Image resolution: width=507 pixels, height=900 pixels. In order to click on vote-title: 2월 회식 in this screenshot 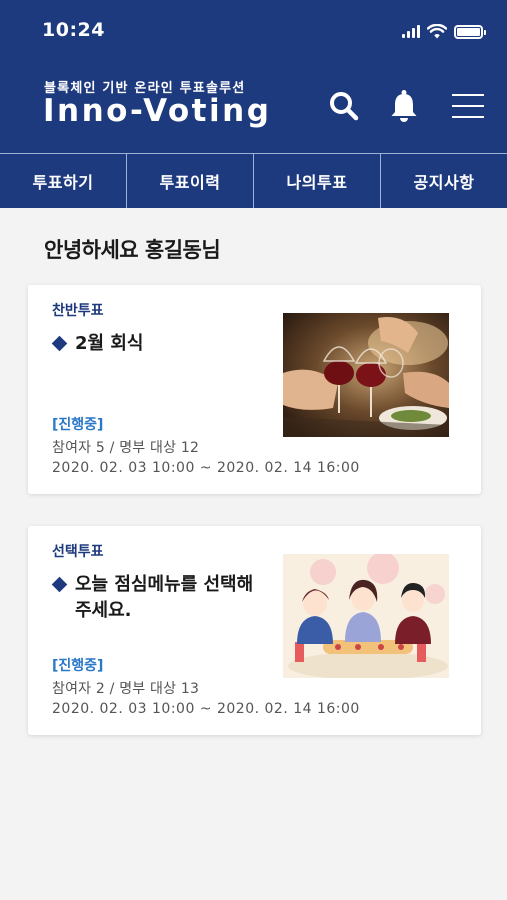, I will do `click(97, 344)`.